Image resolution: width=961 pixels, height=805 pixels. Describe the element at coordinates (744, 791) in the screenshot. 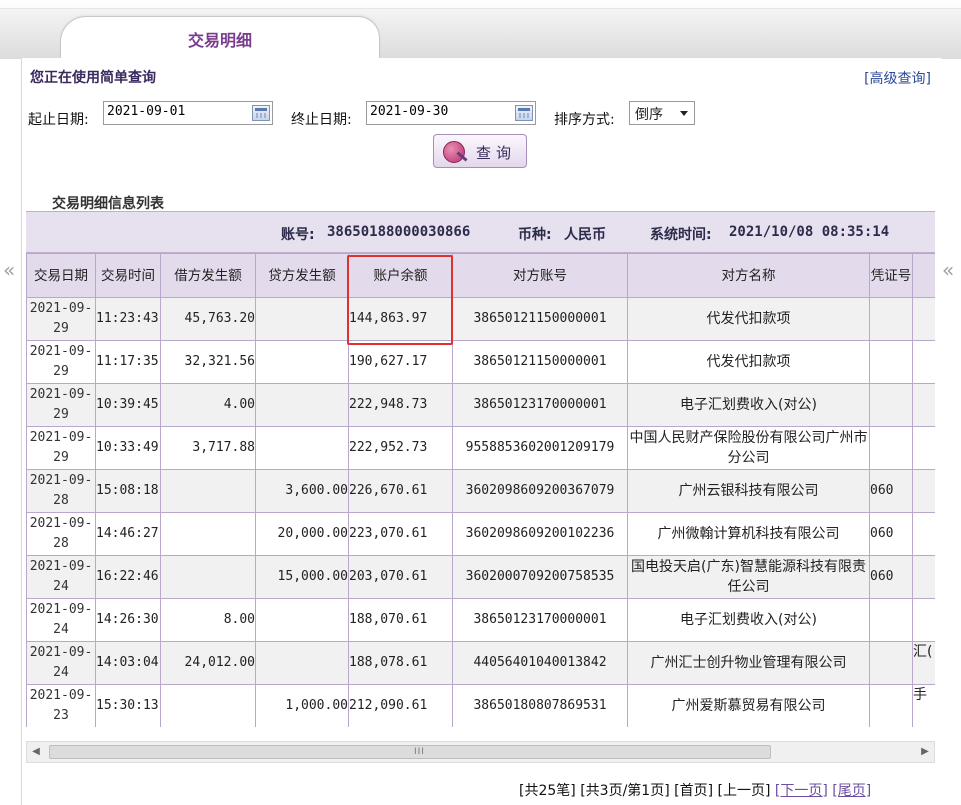

I see `pager-prev: [上一页]` at that location.